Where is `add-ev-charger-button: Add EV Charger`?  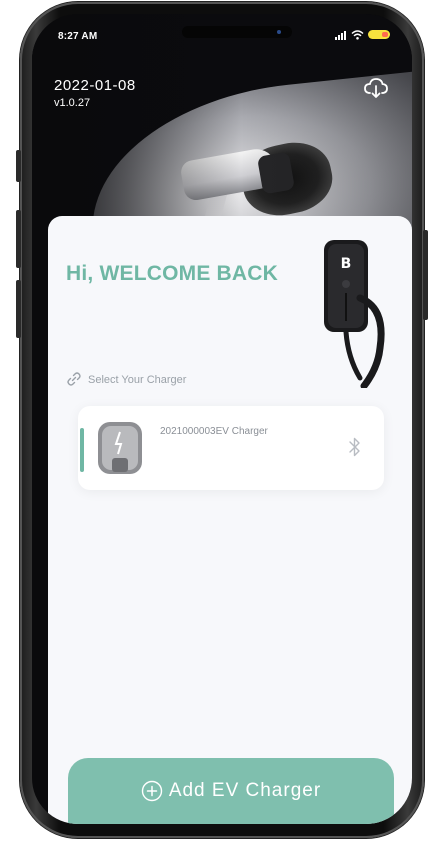 add-ev-charger-button: Add EV Charger is located at coordinates (231, 791).